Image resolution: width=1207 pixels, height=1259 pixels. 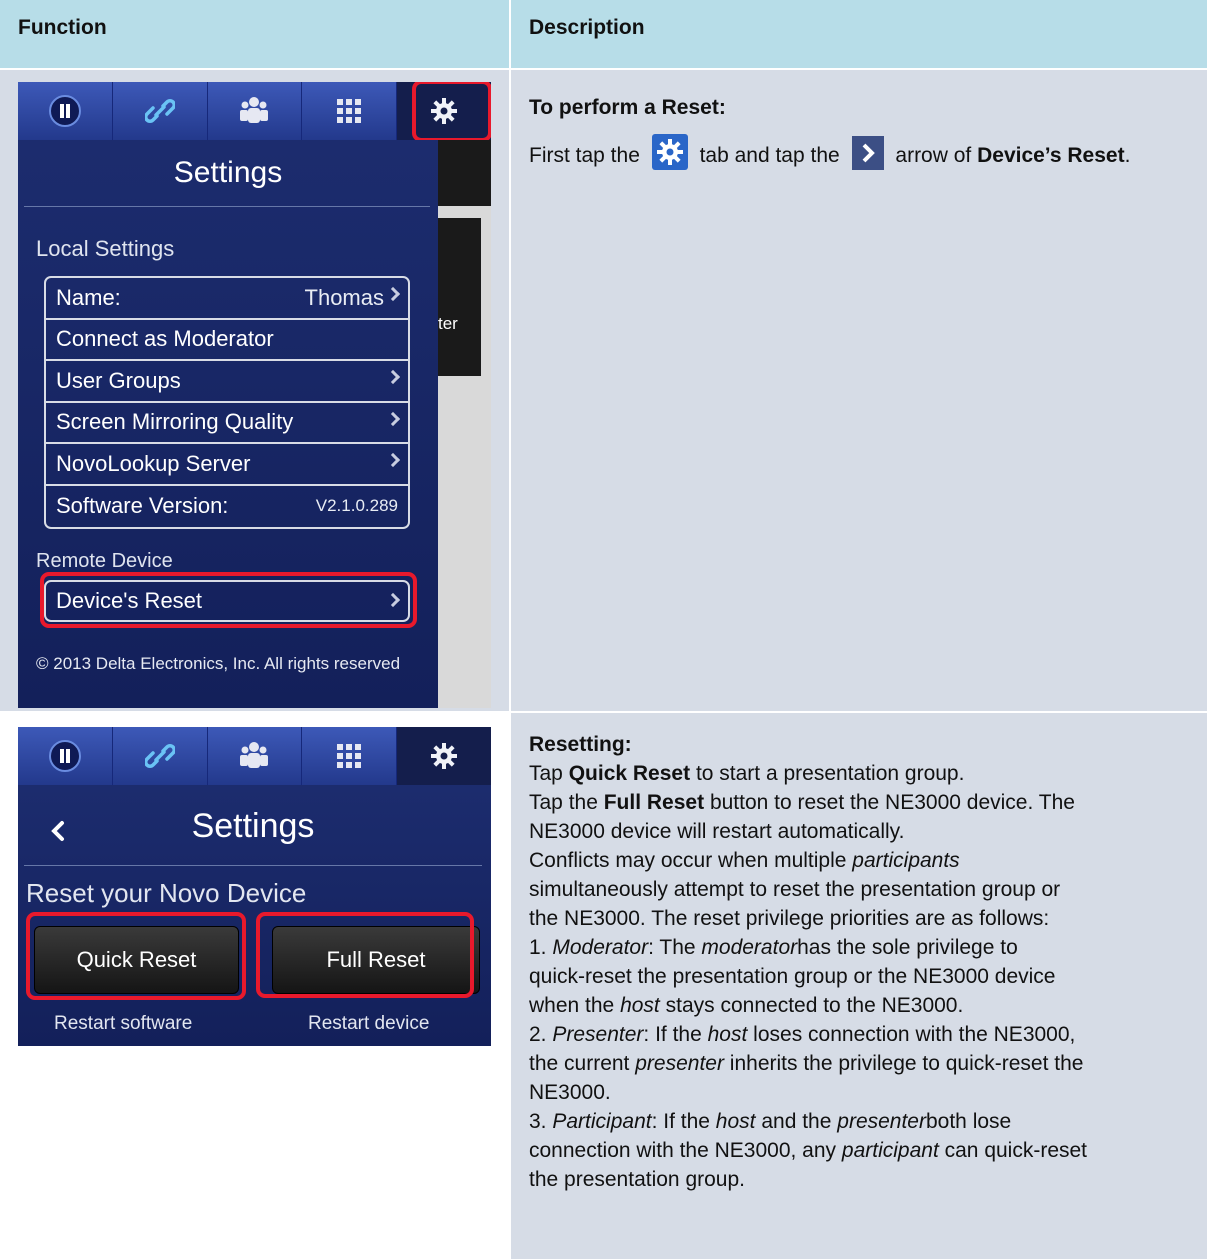 What do you see at coordinates (166, 893) in the screenshot?
I see `reset-subtitle: Reset your Novo Device` at bounding box center [166, 893].